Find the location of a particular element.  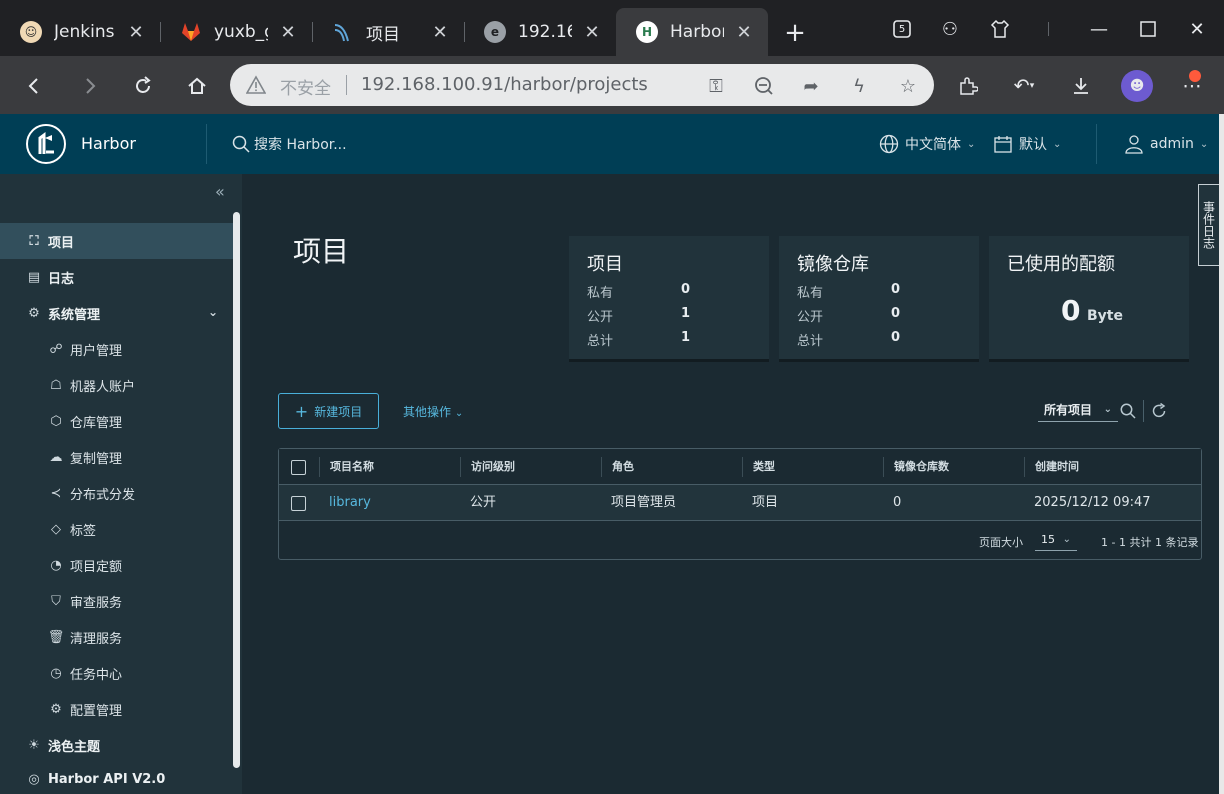

extensions-icon is located at coordinates (968, 86).